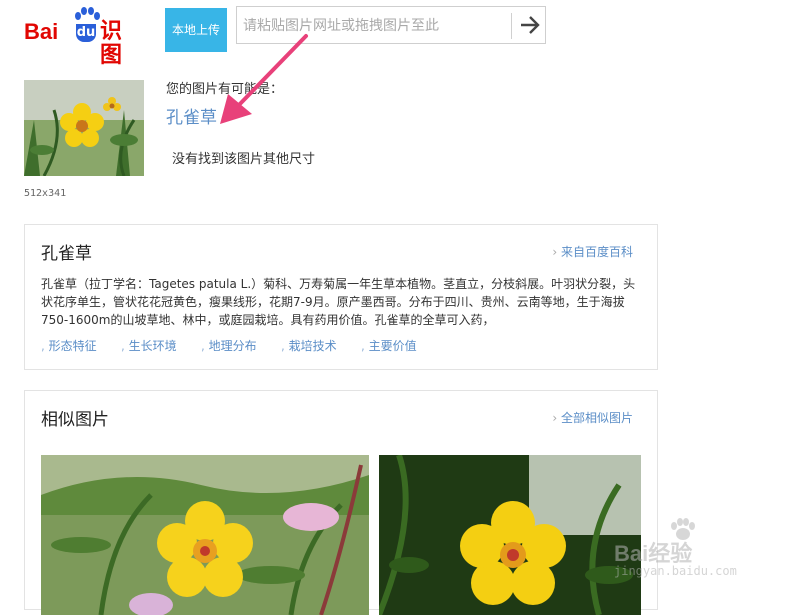 This screenshot has height=615, width=800. Describe the element at coordinates (675, 571) in the screenshot. I see `watermark-url-text: jingyan.baidu.com` at that location.